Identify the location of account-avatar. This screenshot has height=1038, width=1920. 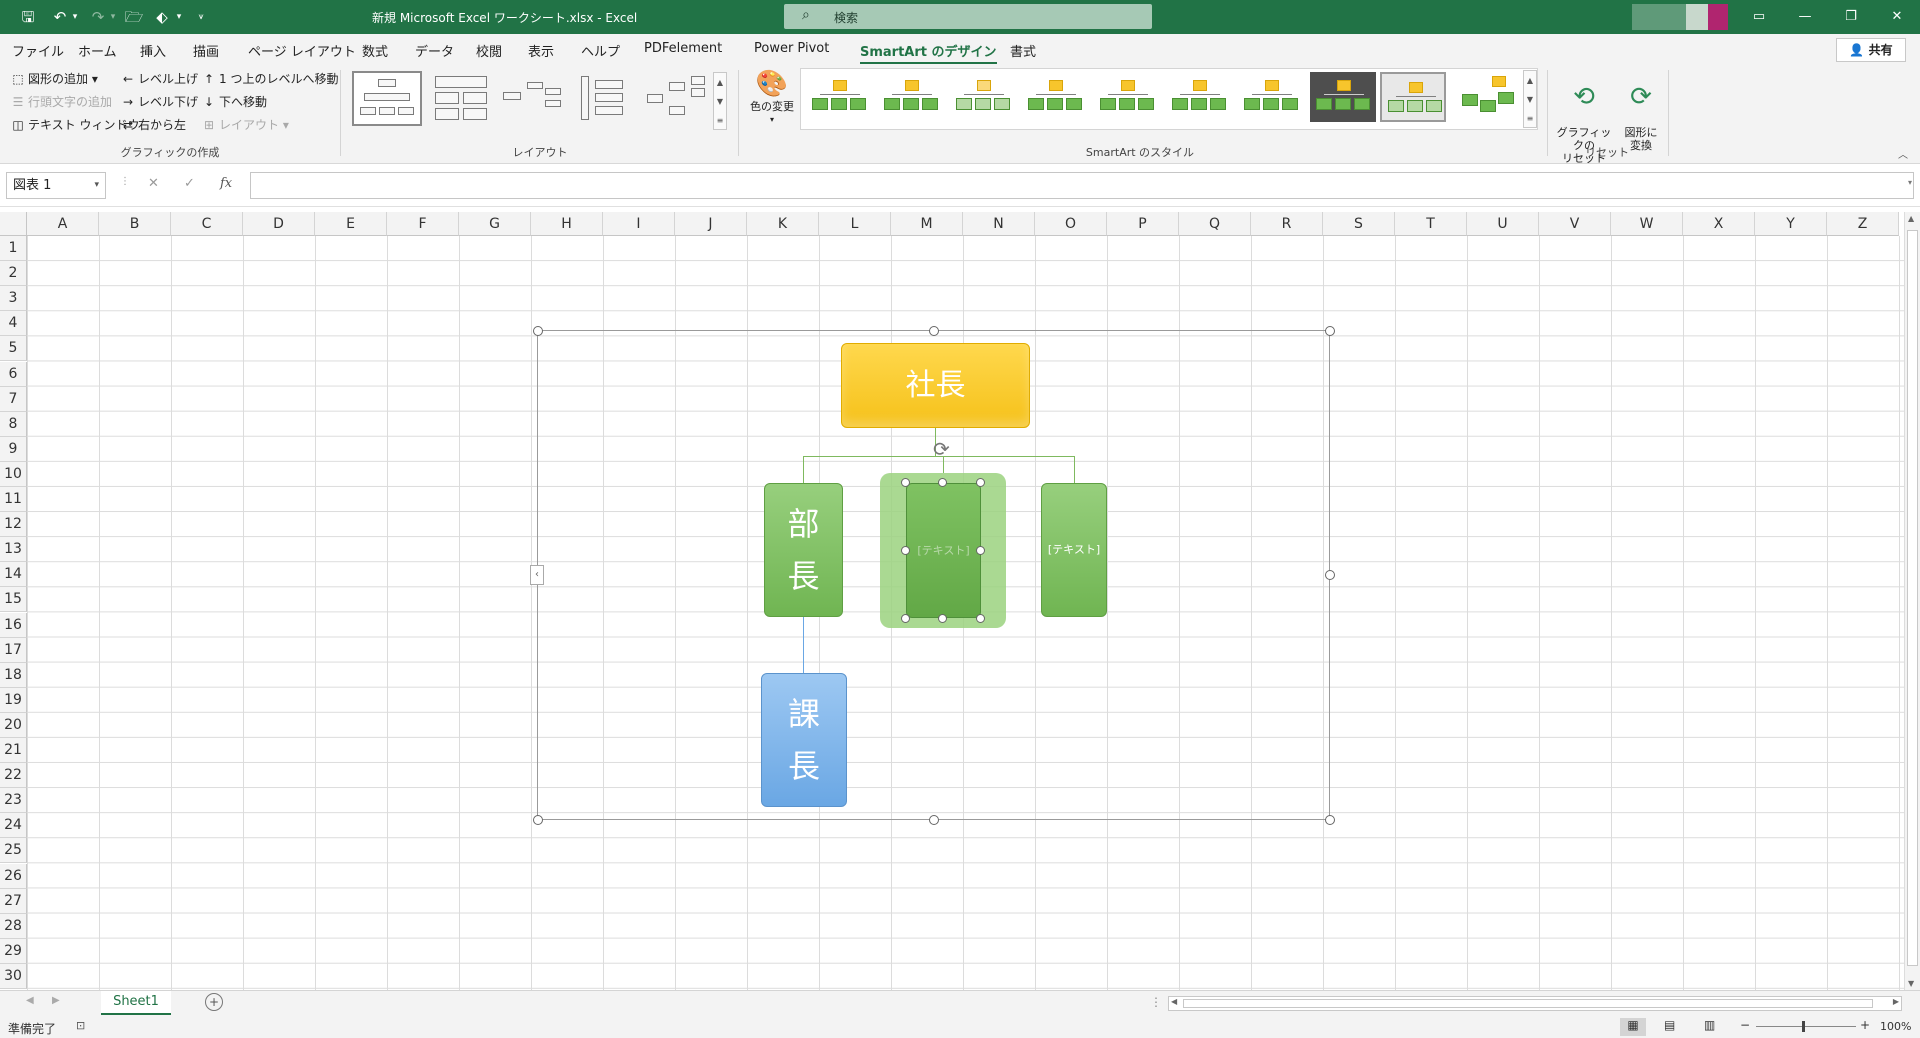
(1659, 17).